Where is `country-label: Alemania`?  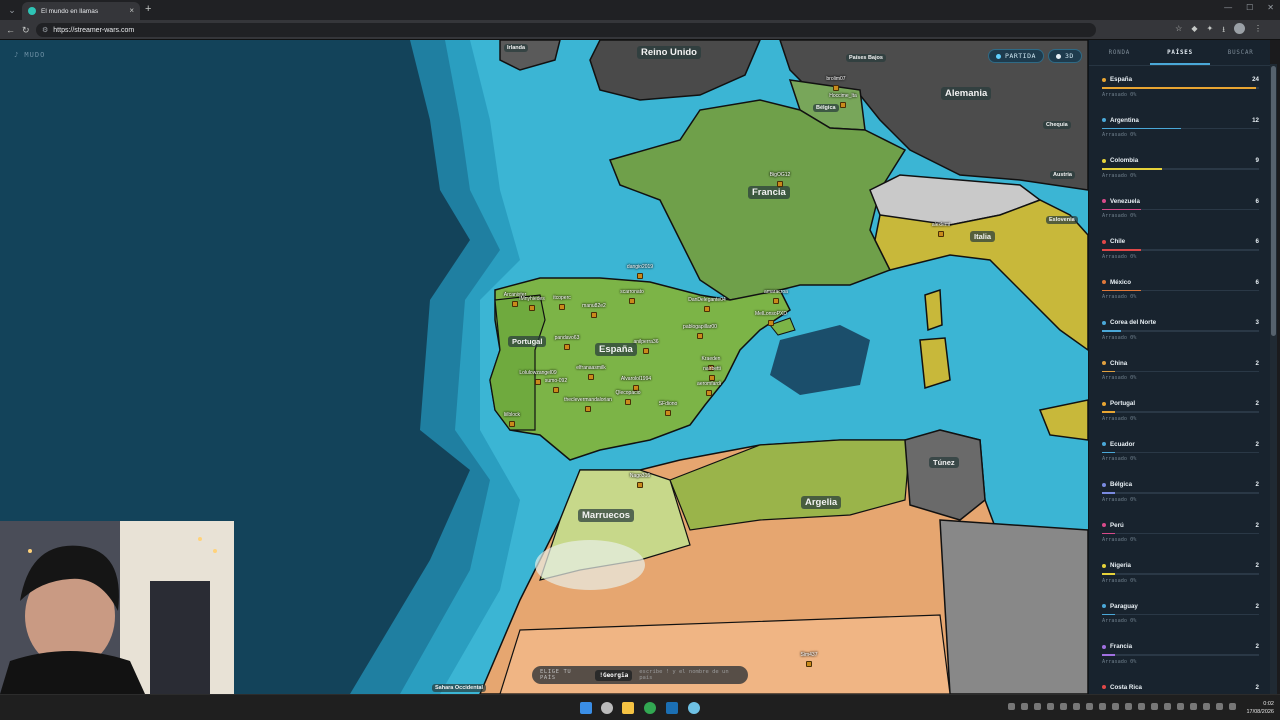 country-label: Alemania is located at coordinates (966, 93).